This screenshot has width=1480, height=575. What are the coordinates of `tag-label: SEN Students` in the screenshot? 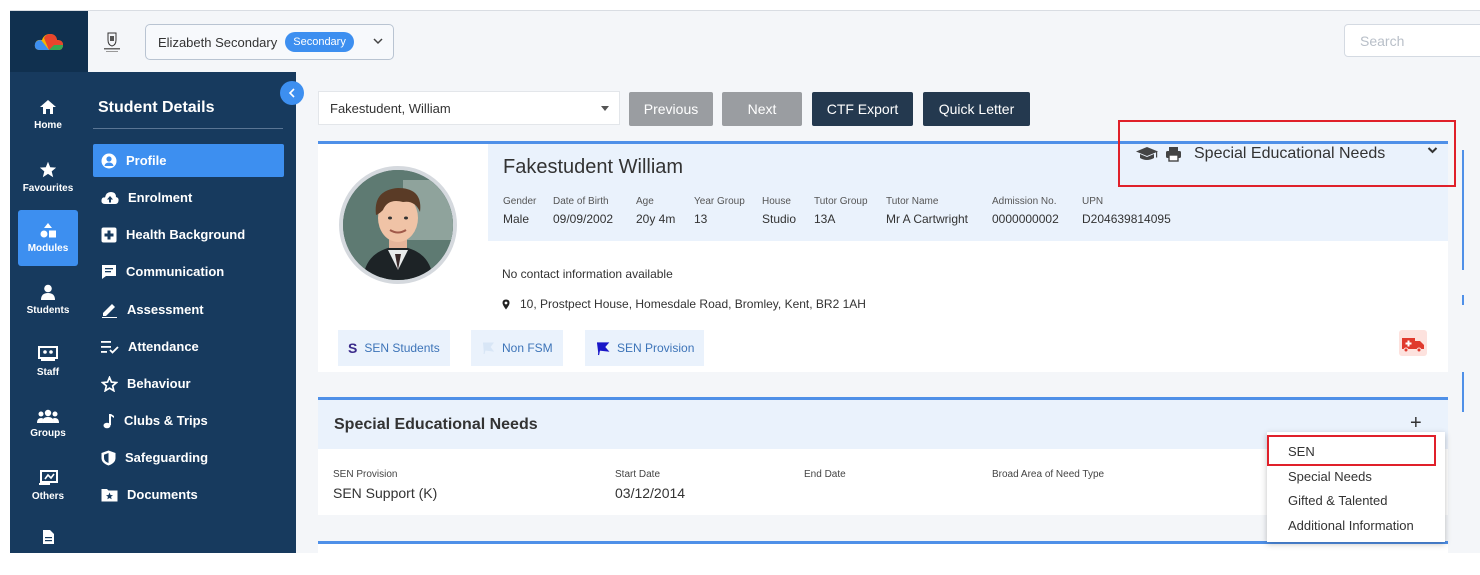 It's located at (402, 348).